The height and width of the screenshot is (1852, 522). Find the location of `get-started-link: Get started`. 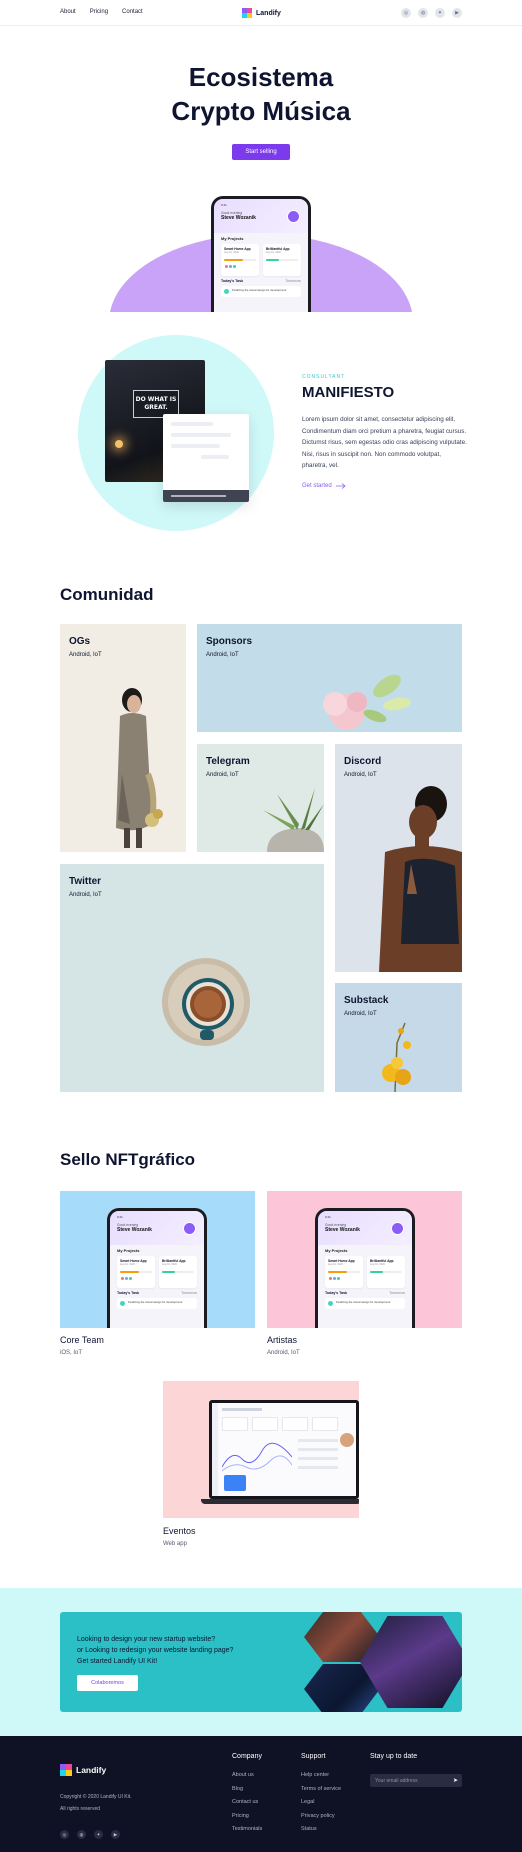

get-started-link: Get started is located at coordinates (324, 486).